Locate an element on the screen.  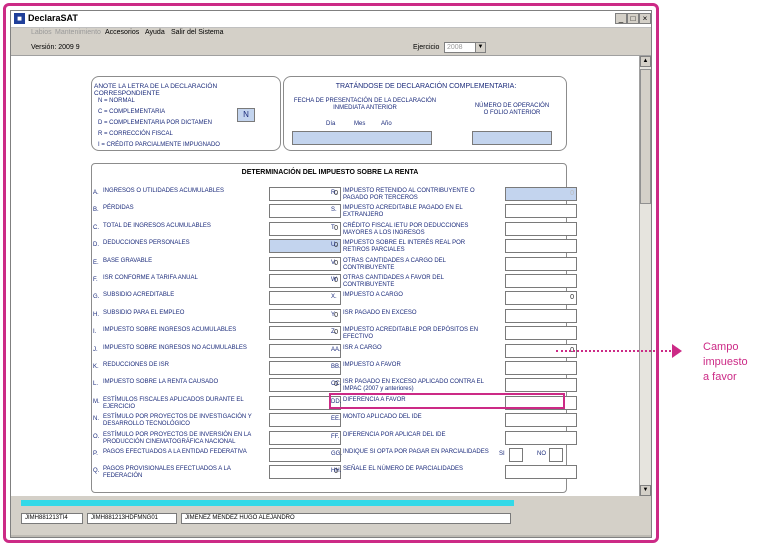
isr-row-letter: A. is located at coordinates (96, 193).